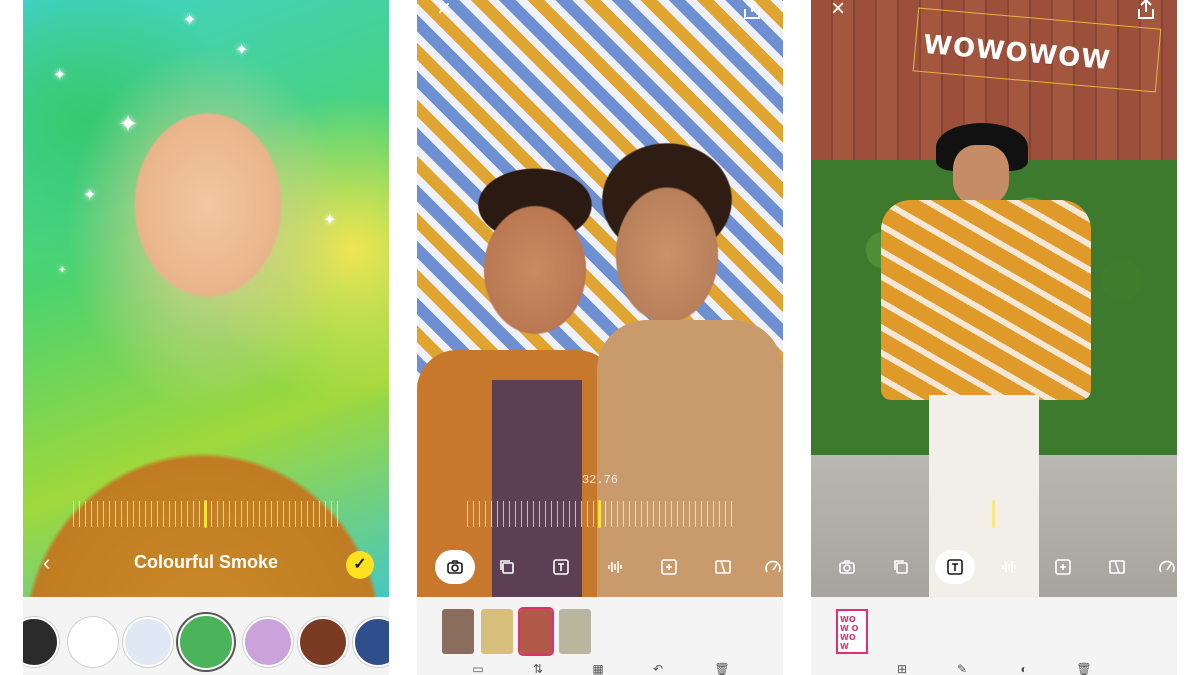 The height and width of the screenshot is (675, 1200). What do you see at coordinates (962, 668) in the screenshot?
I see `edit-icon: ✎` at bounding box center [962, 668].